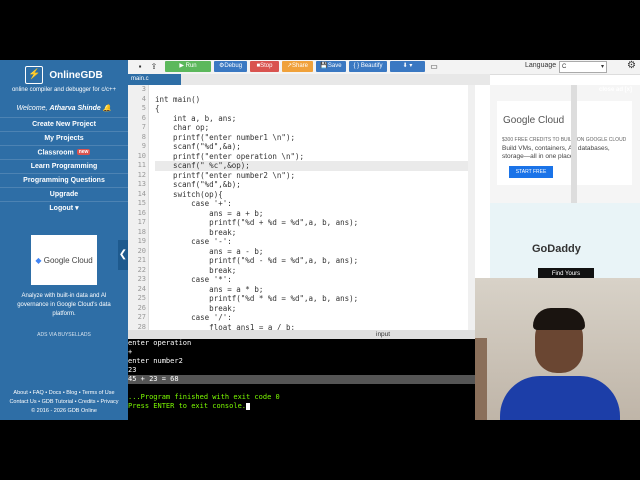 The image size is (640, 480). What do you see at coordinates (64, 166) in the screenshot?
I see `nav-learn-programming: Learn Programming` at bounding box center [64, 166].